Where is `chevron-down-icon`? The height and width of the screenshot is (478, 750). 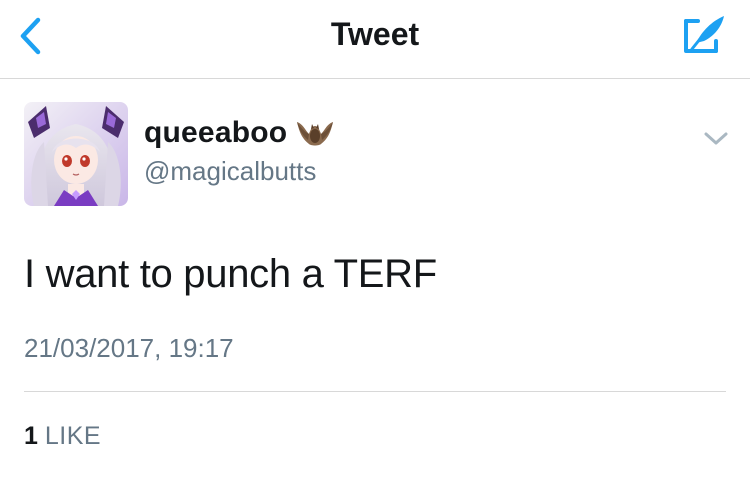 chevron-down-icon is located at coordinates (716, 138).